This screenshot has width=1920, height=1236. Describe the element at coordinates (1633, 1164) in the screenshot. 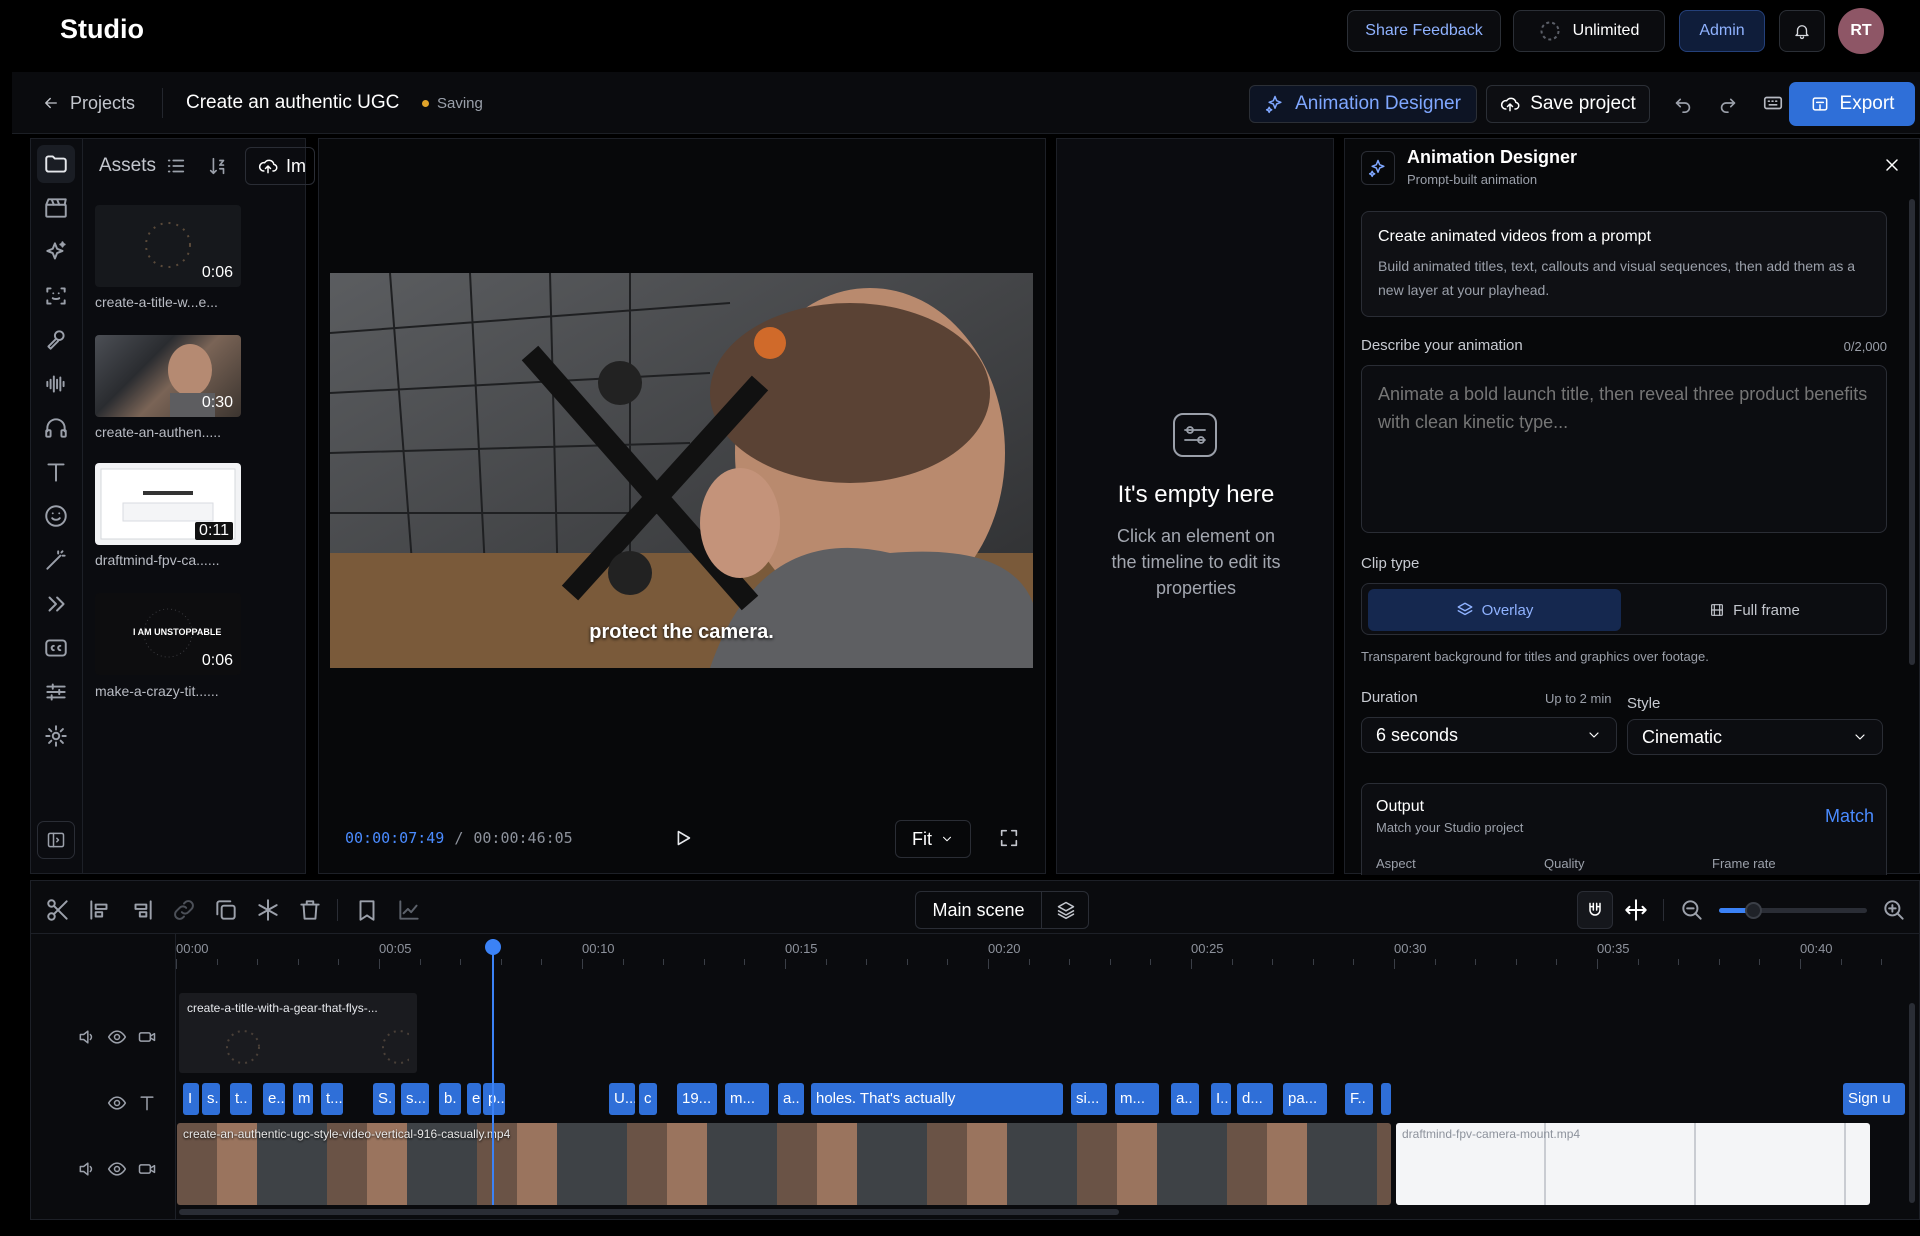

I see `video-clip: draftmind-fpv-camera-mount.mp4` at that location.